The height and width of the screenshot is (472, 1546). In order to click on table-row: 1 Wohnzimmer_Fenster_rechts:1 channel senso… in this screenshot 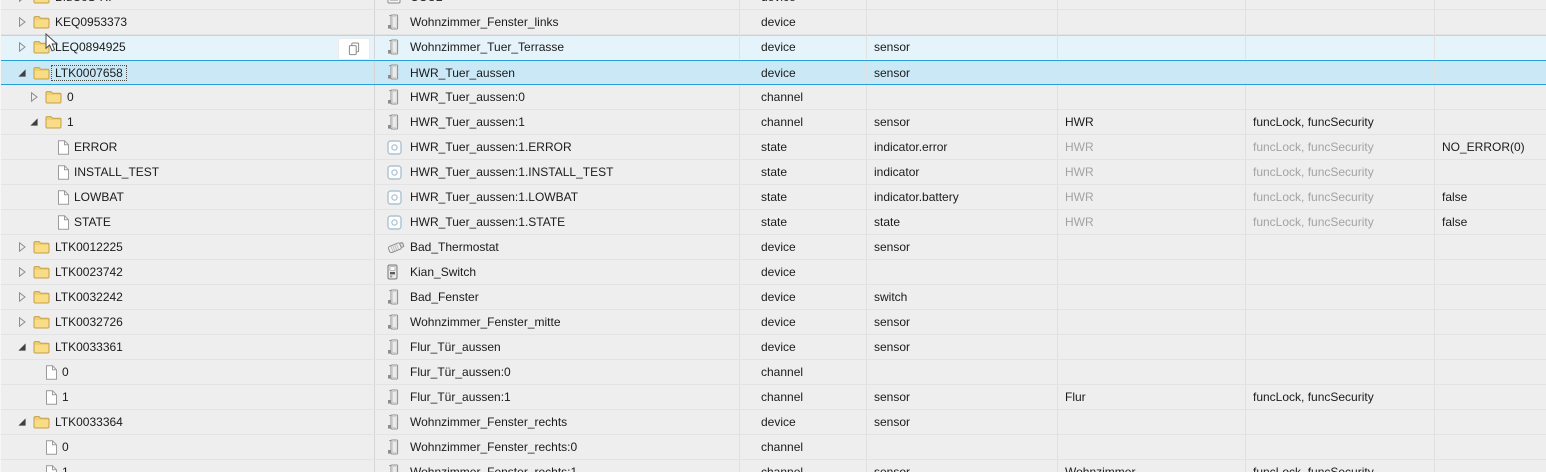, I will do `click(773, 466)`.